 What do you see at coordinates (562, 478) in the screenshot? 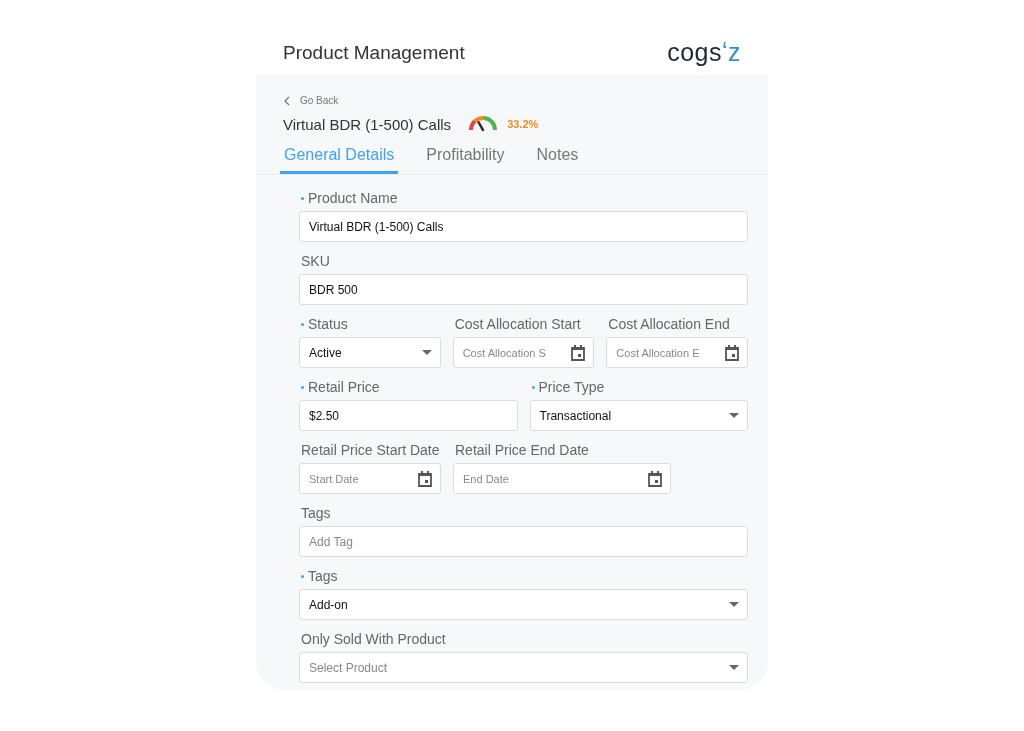
I see `date-field: End Date` at bounding box center [562, 478].